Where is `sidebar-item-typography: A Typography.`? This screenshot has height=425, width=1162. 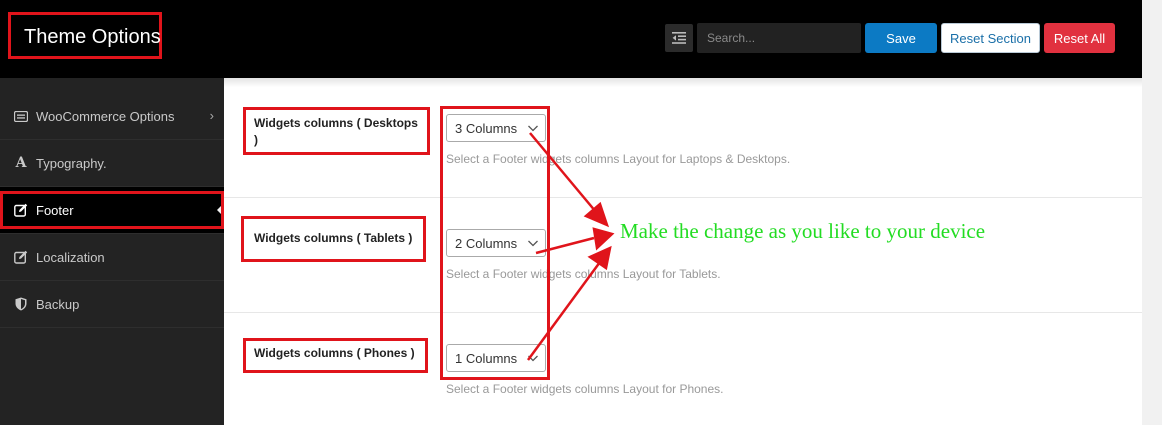 sidebar-item-typography: A Typography. is located at coordinates (112, 163).